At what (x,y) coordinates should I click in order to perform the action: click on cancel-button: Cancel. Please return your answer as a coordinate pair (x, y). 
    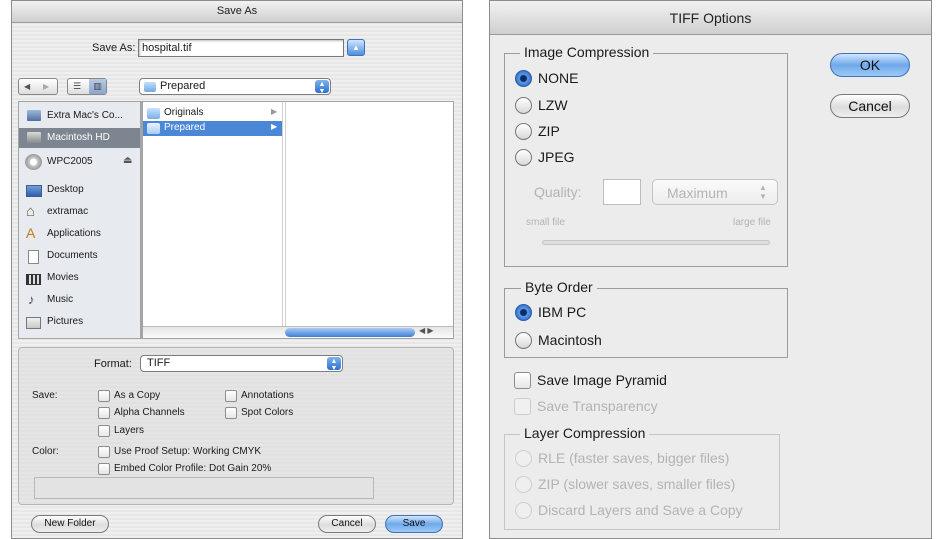
    Looking at the image, I should click on (347, 524).